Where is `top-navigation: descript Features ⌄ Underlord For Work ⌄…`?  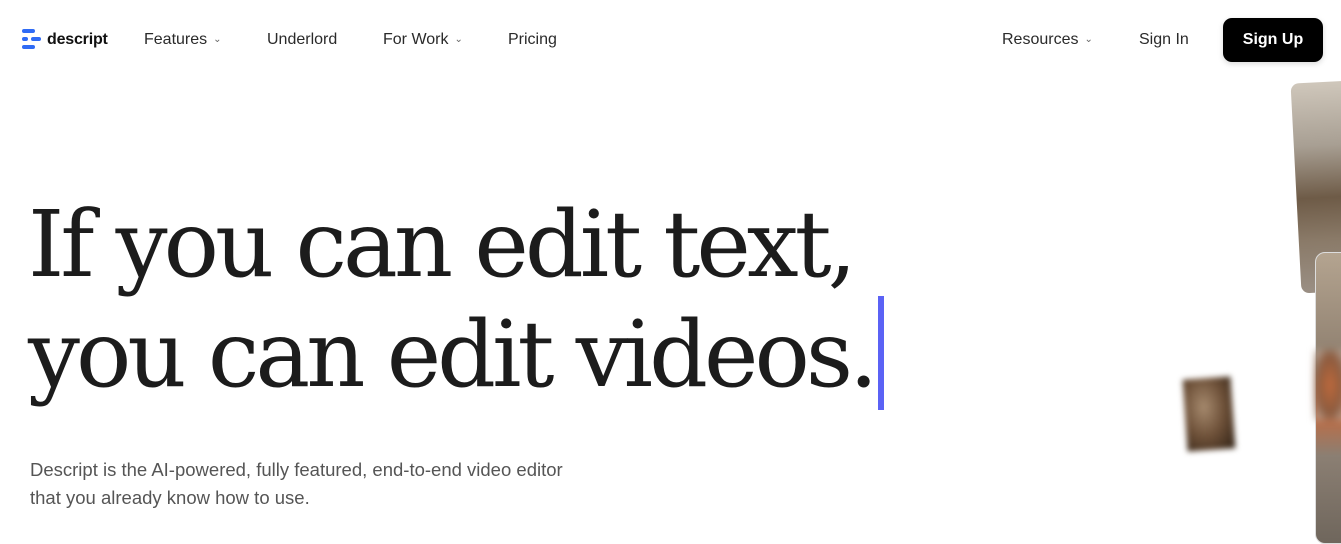
top-navigation: descript Features ⌄ Underlord For Work ⌄… is located at coordinates (670, 40).